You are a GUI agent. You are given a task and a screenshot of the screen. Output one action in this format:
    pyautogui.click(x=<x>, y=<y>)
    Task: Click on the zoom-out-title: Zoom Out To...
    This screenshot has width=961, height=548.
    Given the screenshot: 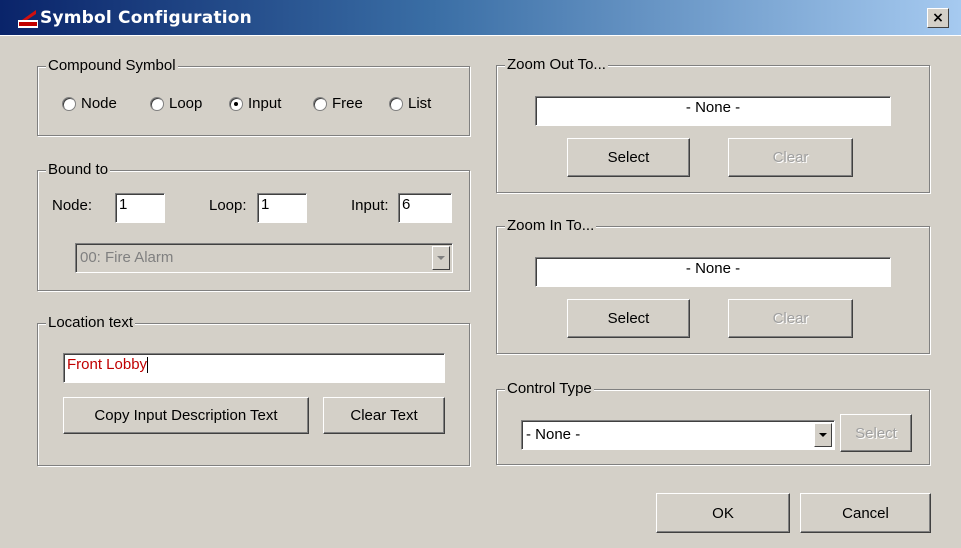 What is the action you would take?
    pyautogui.click(x=556, y=65)
    